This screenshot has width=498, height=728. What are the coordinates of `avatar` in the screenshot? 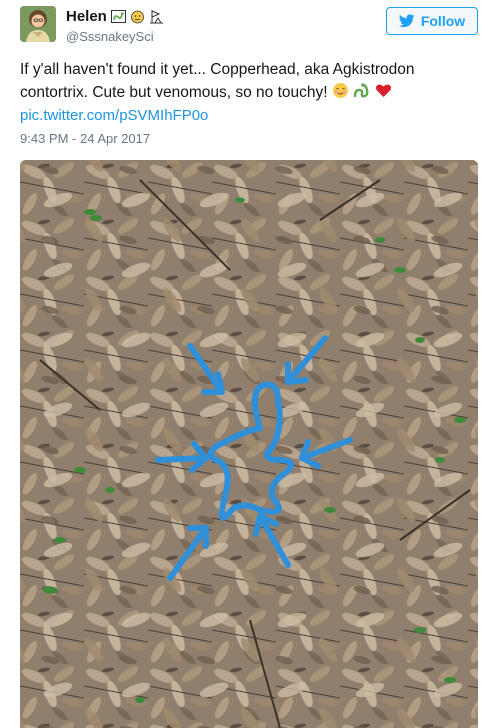 It's located at (38, 24).